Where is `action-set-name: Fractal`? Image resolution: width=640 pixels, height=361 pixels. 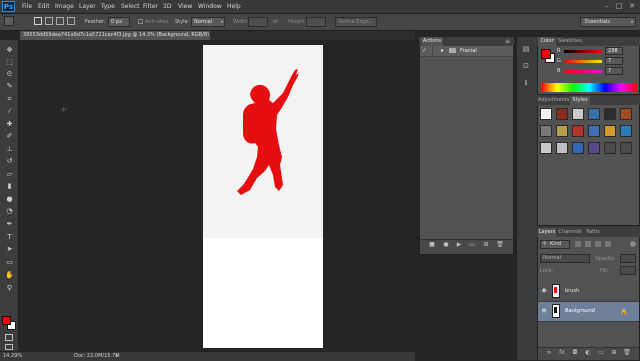
action-set-name: Fractal is located at coordinates (468, 51).